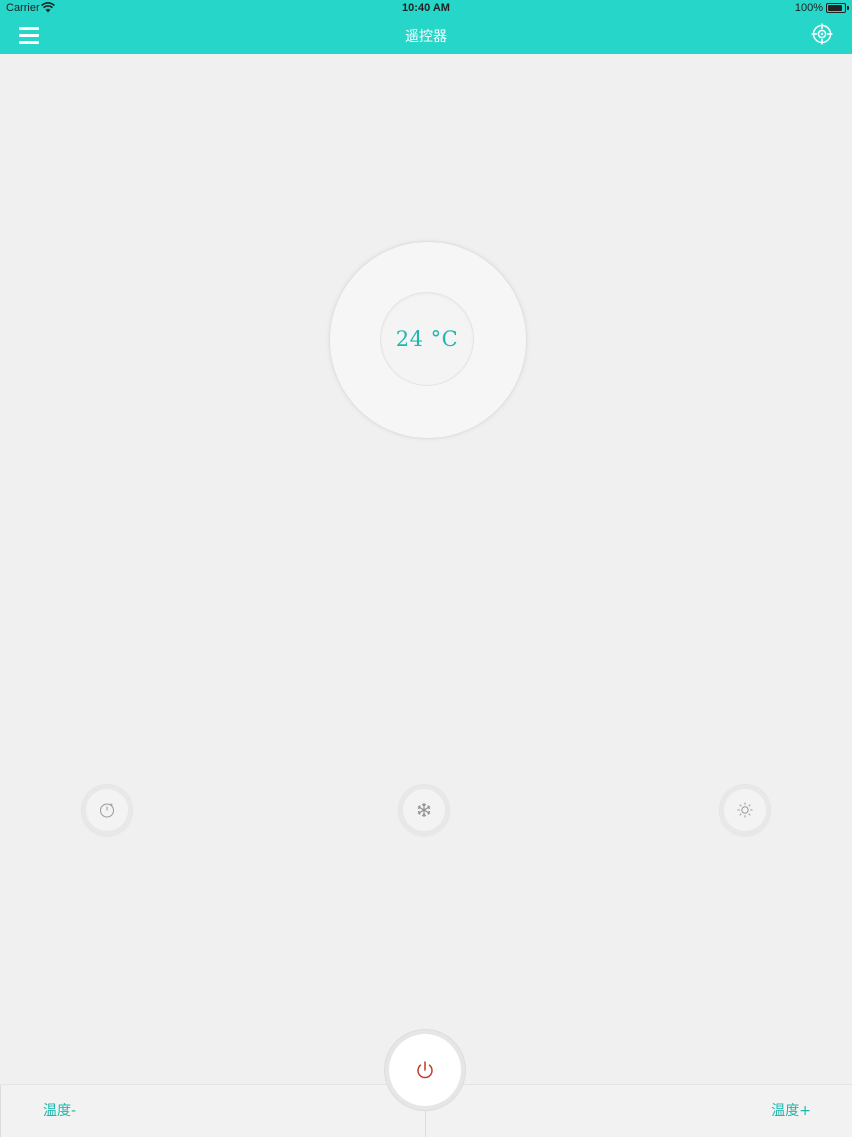  What do you see at coordinates (848, 8) in the screenshot?
I see `battery-tip` at bounding box center [848, 8].